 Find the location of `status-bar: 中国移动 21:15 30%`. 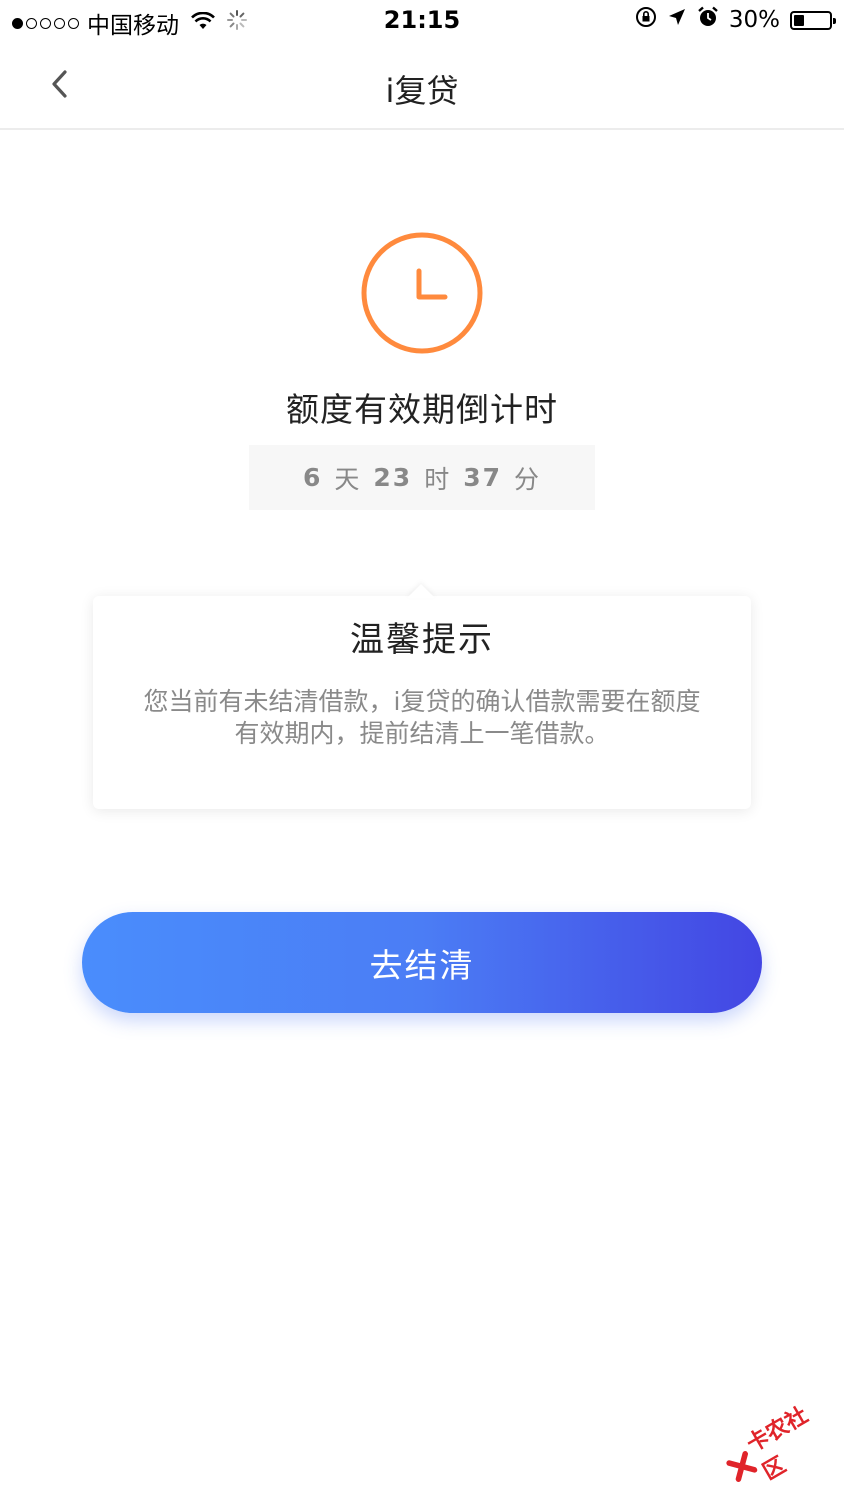

status-bar: 中国移动 21:15 30% is located at coordinates (422, 22).